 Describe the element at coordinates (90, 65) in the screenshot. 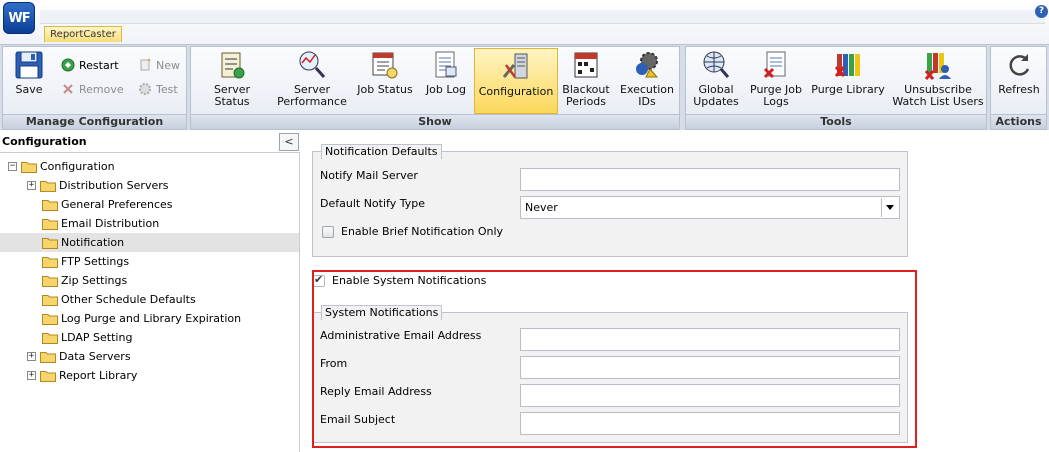

I see `restart-button: Restart` at that location.